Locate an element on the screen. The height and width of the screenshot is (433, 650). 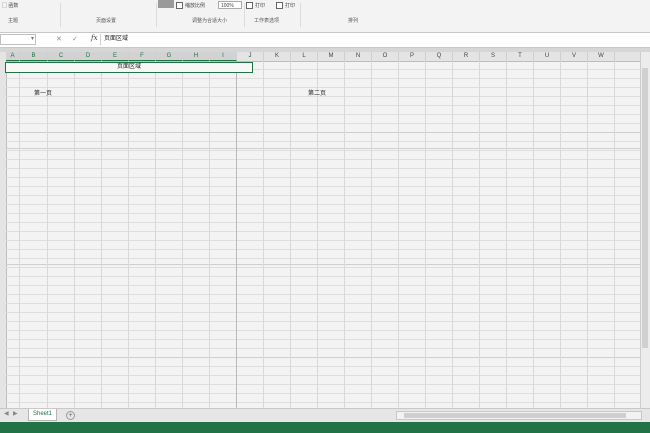
next-sheet-arrow-icon: ▶ is located at coordinates (15, 413).